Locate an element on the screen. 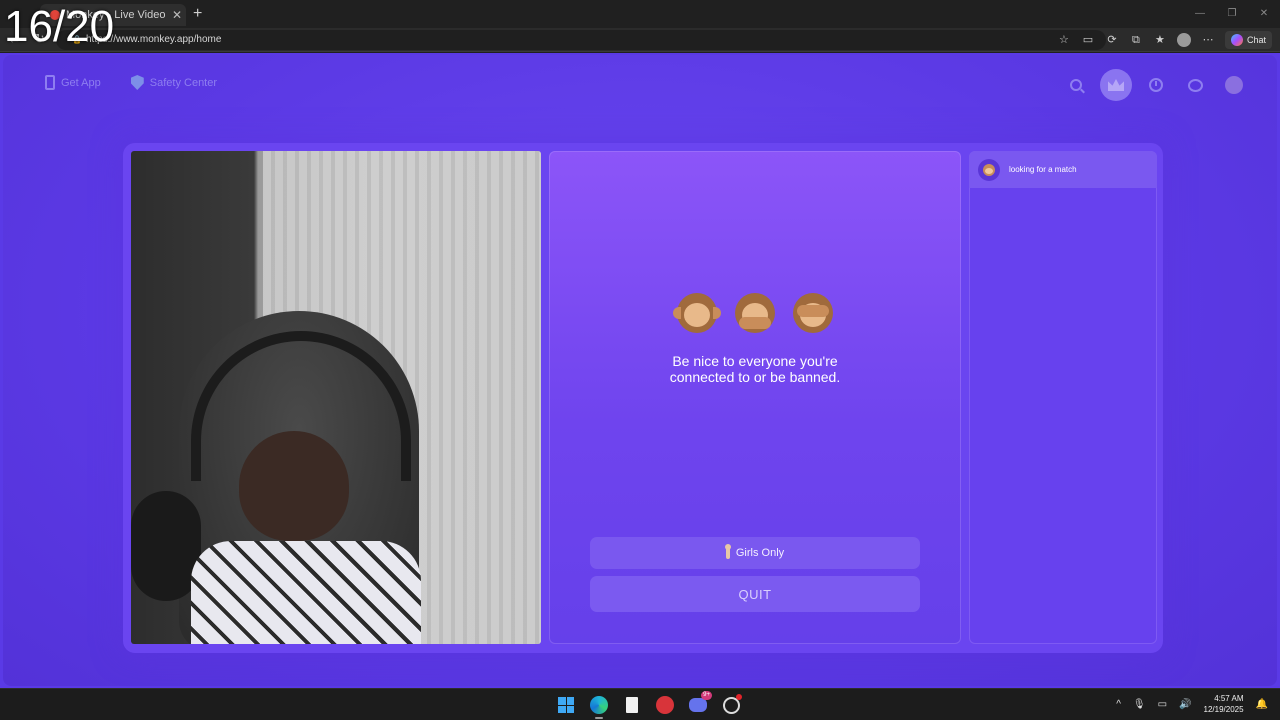 This screenshot has width=1280, height=720. window-controls: — ❐ ✕ is located at coordinates (1232, 14).